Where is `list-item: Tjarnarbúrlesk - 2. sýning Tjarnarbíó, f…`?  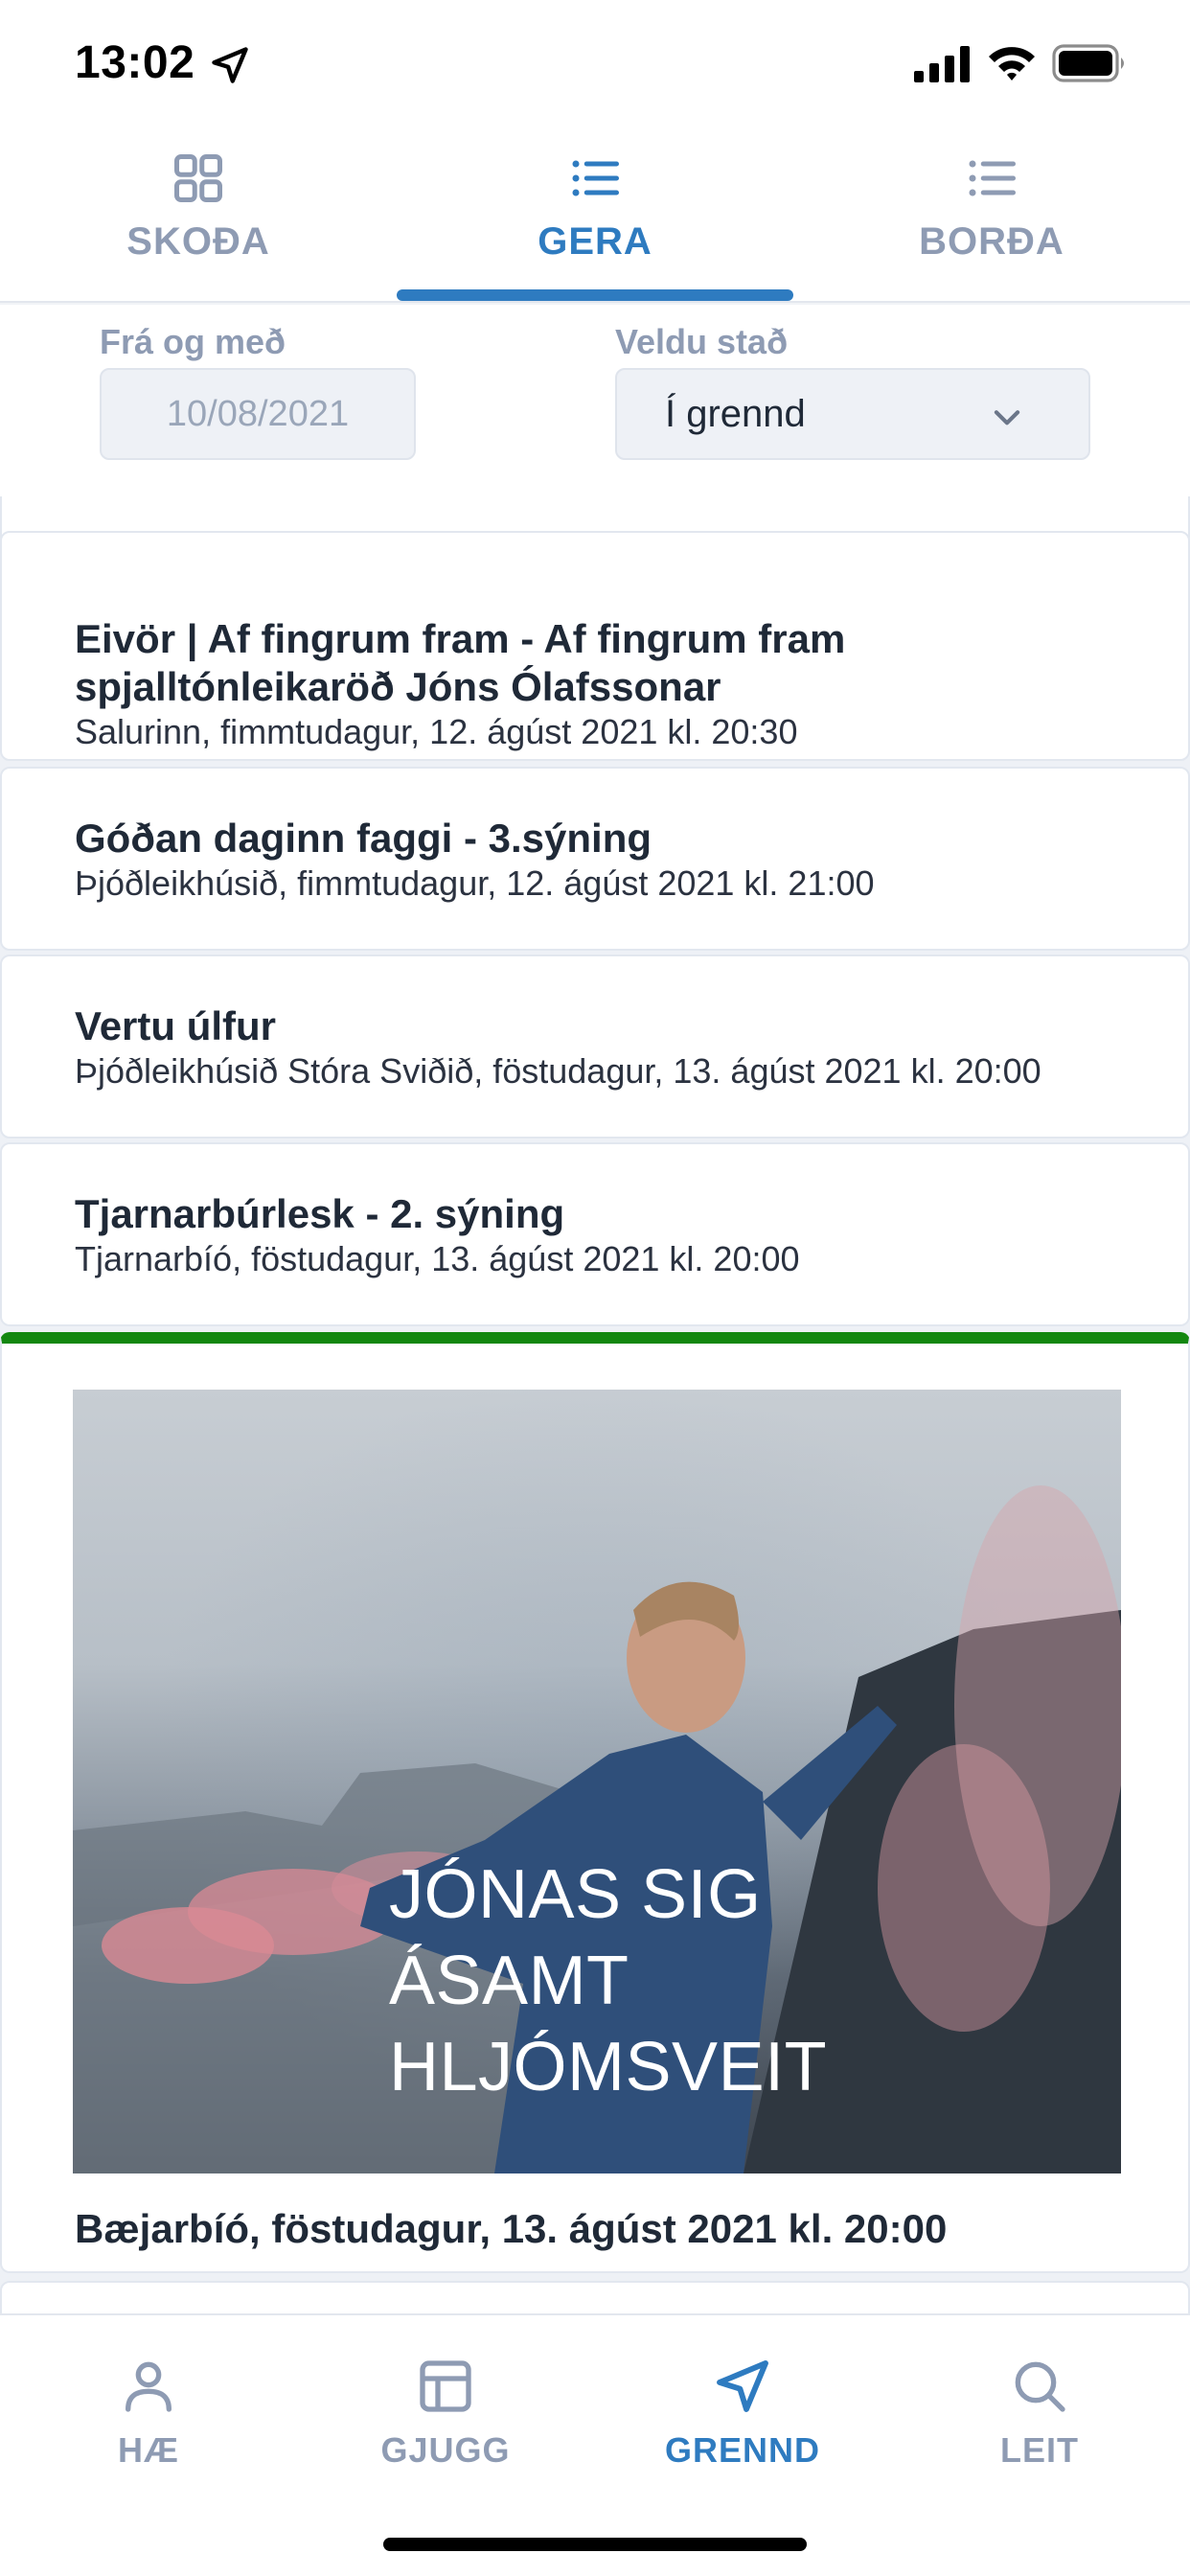 list-item: Tjarnarbúrlesk - 2. sýning Tjarnarbíó, f… is located at coordinates (595, 1234).